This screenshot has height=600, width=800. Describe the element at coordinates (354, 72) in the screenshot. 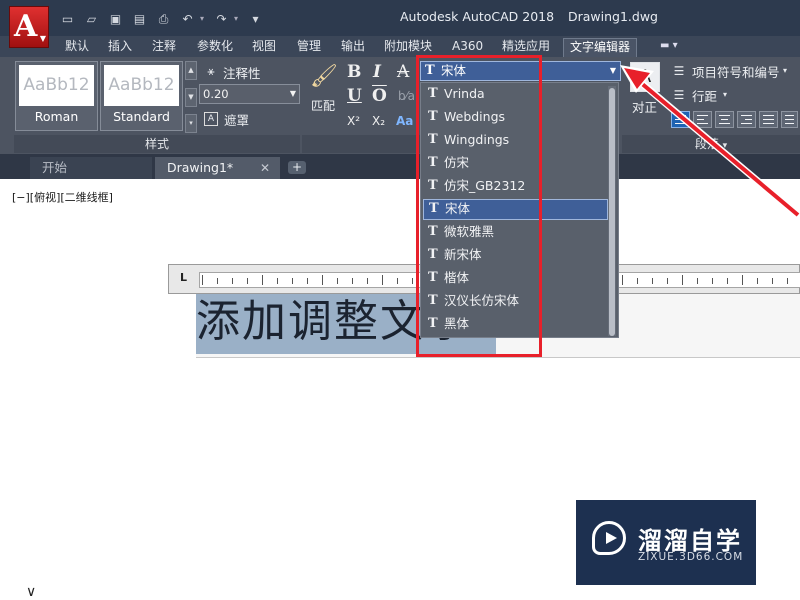

I see `bold-button: B` at that location.